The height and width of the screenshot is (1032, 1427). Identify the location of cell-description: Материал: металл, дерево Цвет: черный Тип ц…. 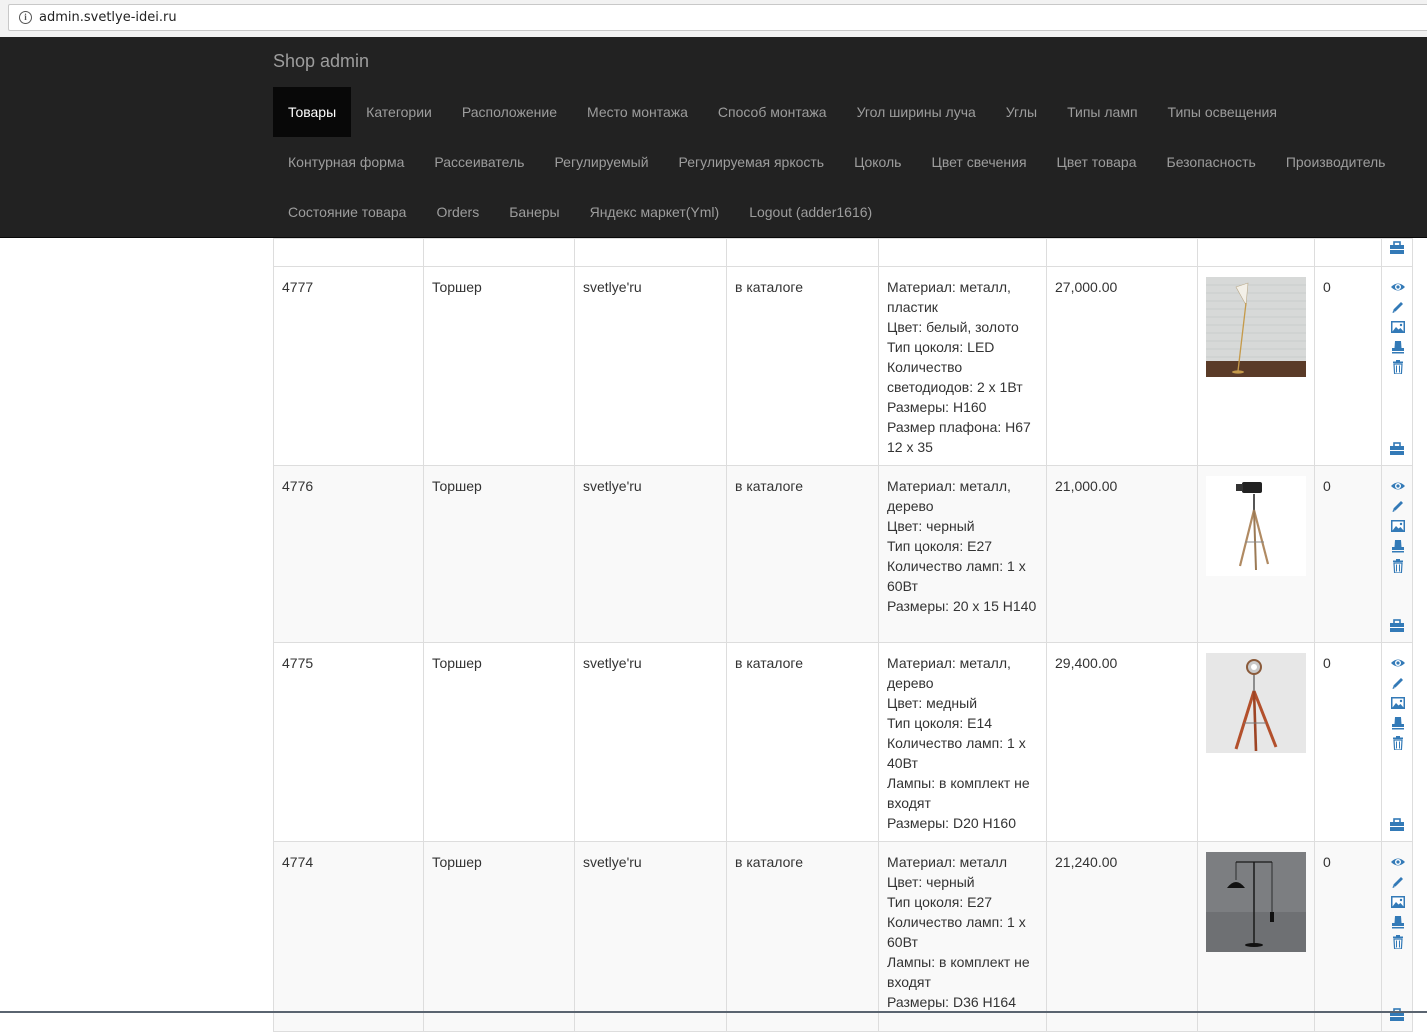
(962, 554).